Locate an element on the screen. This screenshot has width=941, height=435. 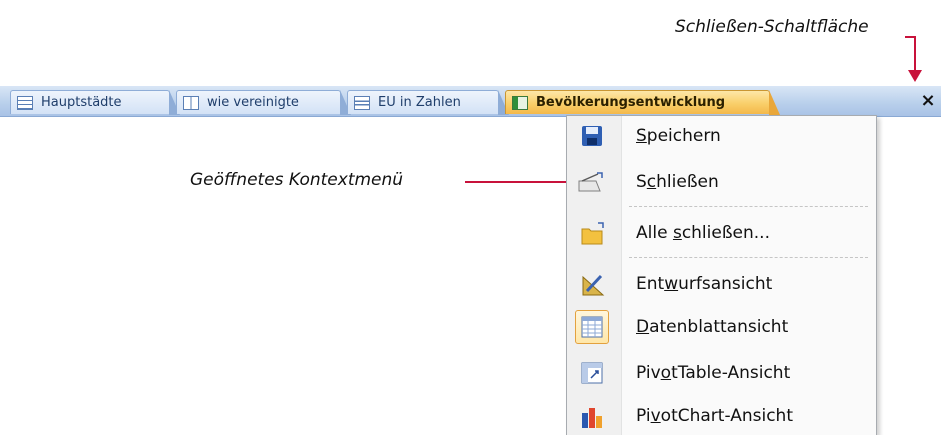
datasheet-view-icon is located at coordinates (592, 327).